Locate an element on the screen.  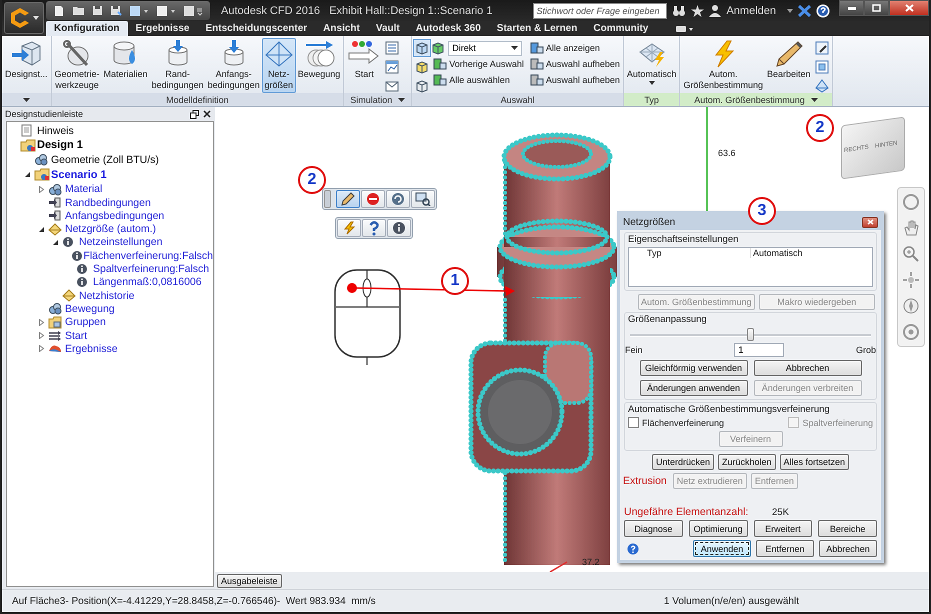
ribbon-tab: Entscheidungscenter is located at coordinates (256, 28).